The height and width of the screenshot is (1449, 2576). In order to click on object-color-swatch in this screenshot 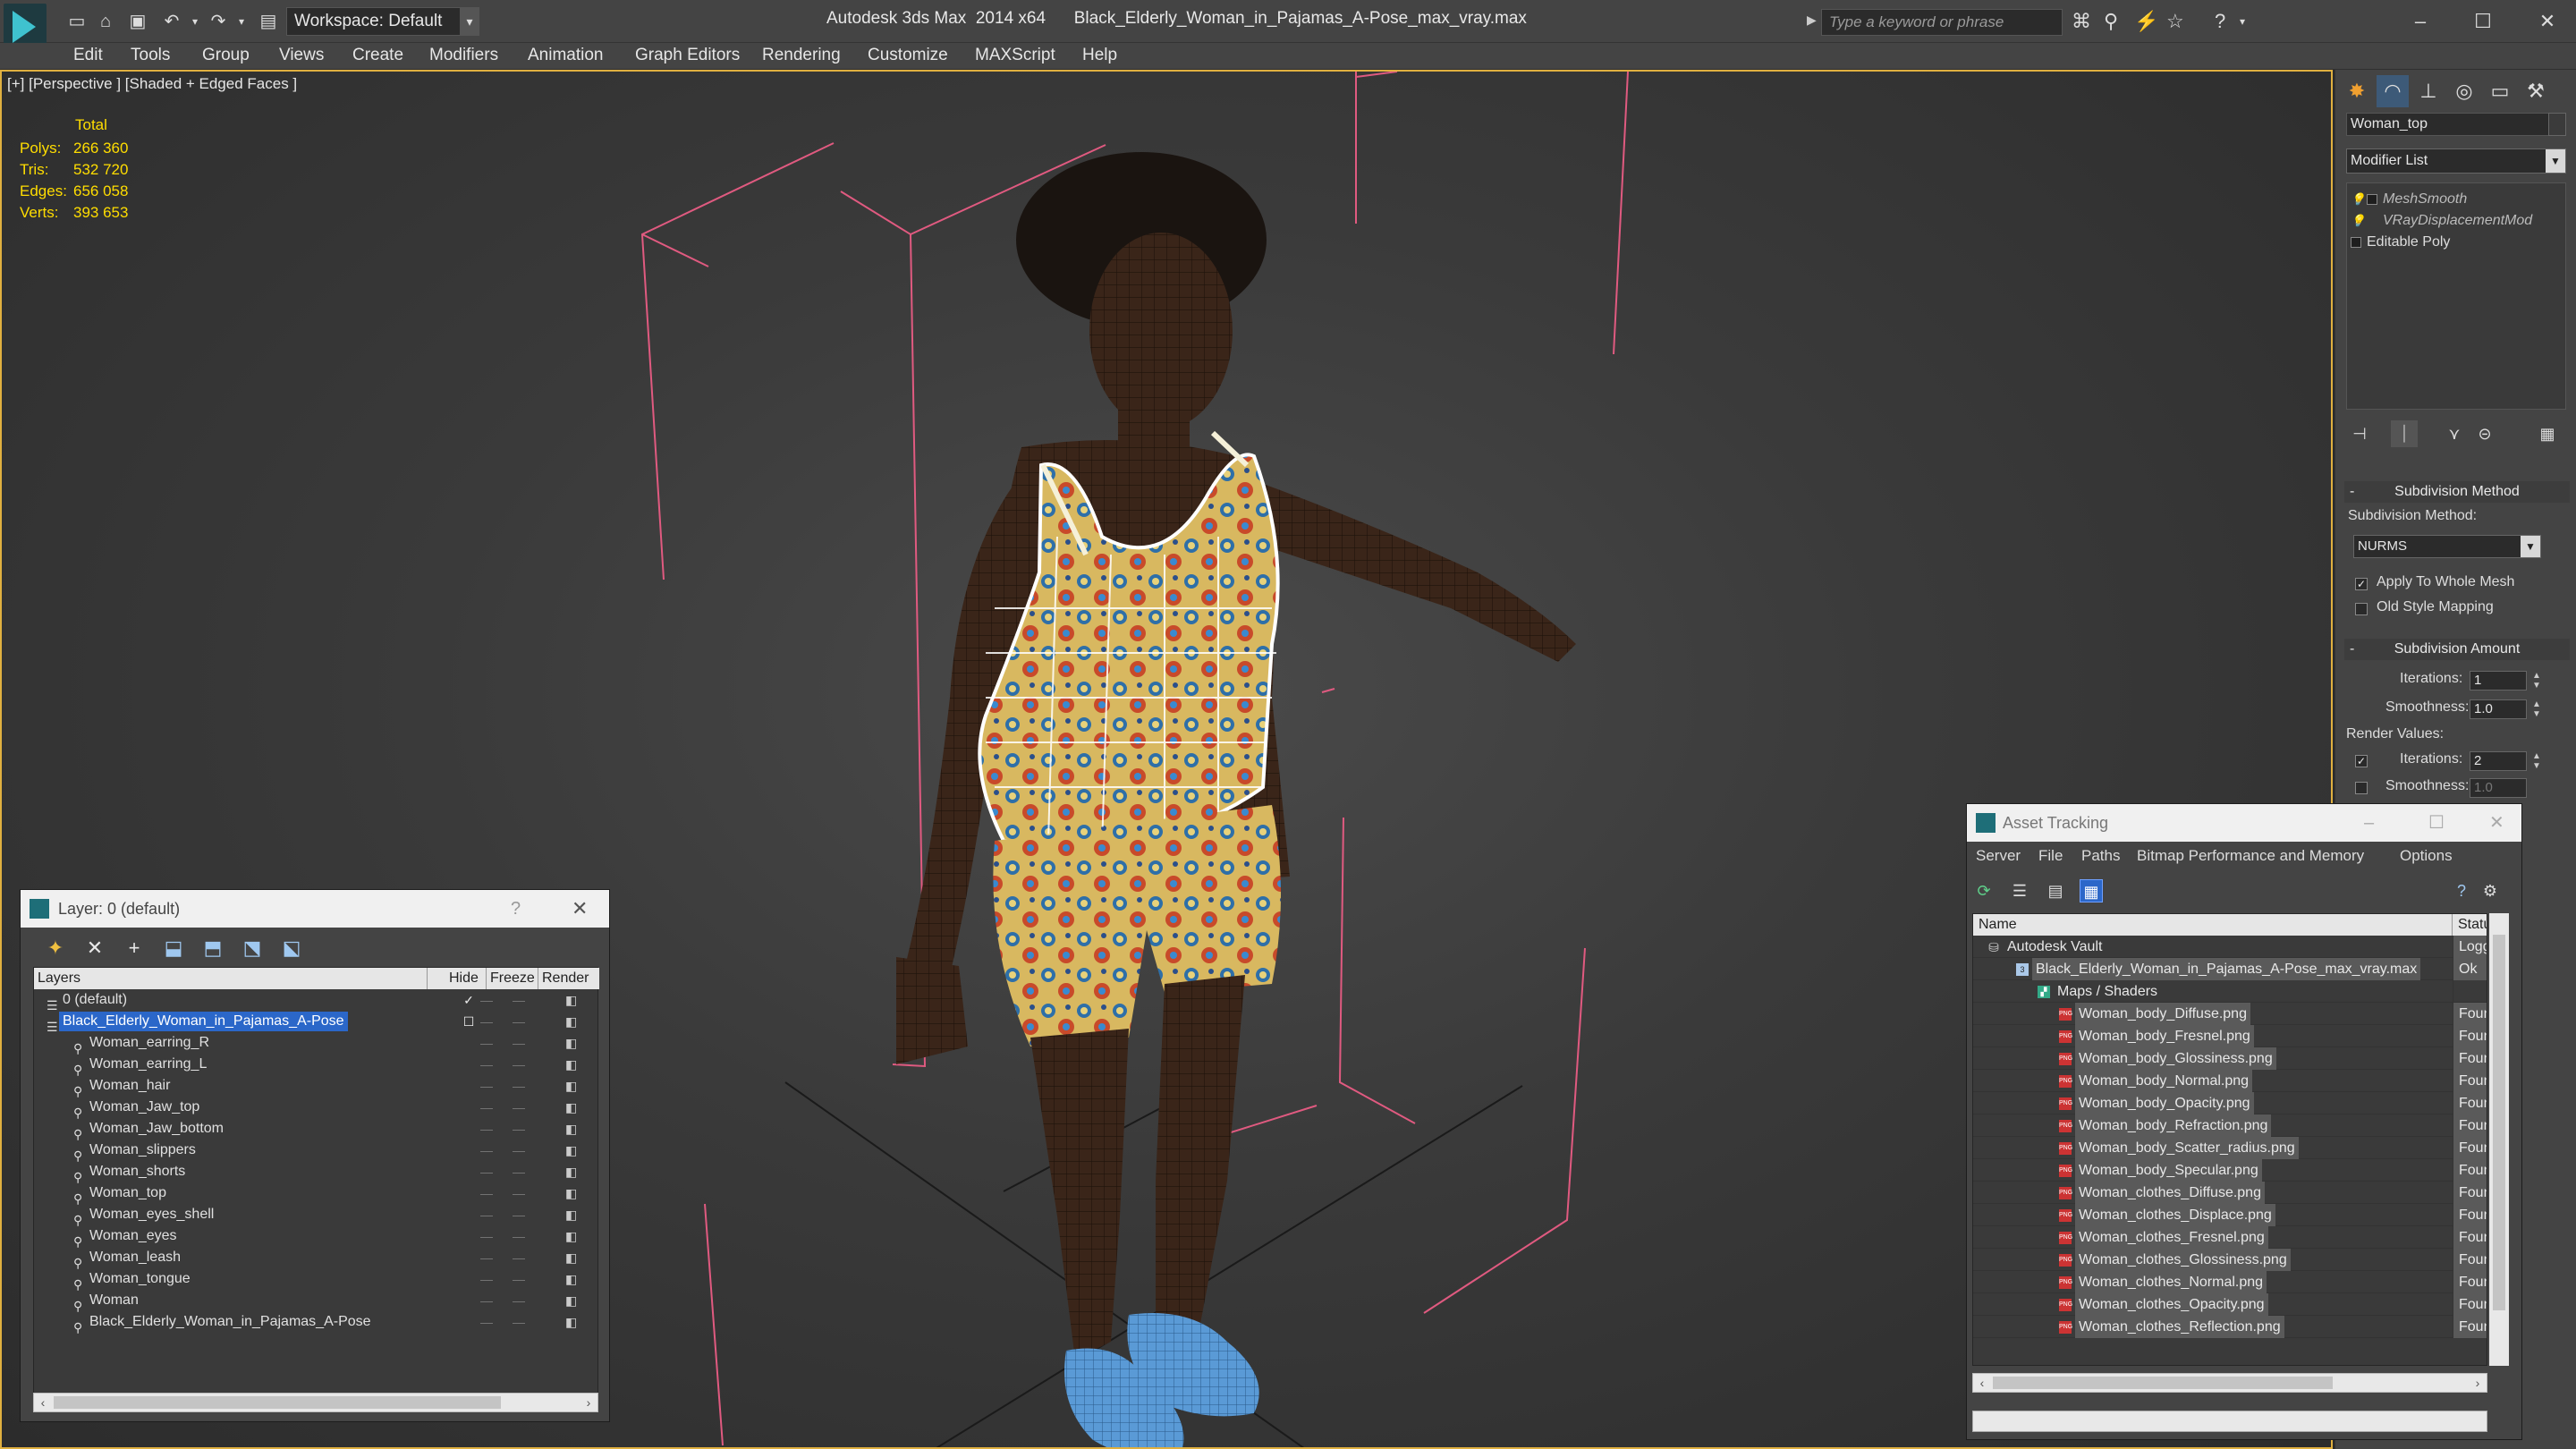, I will do `click(2557, 124)`.